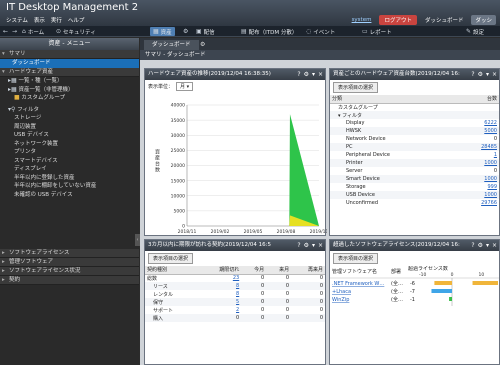 The image size is (500, 365). Describe the element at coordinates (56, 20) in the screenshot. I see `menu-run: 実行` at that location.